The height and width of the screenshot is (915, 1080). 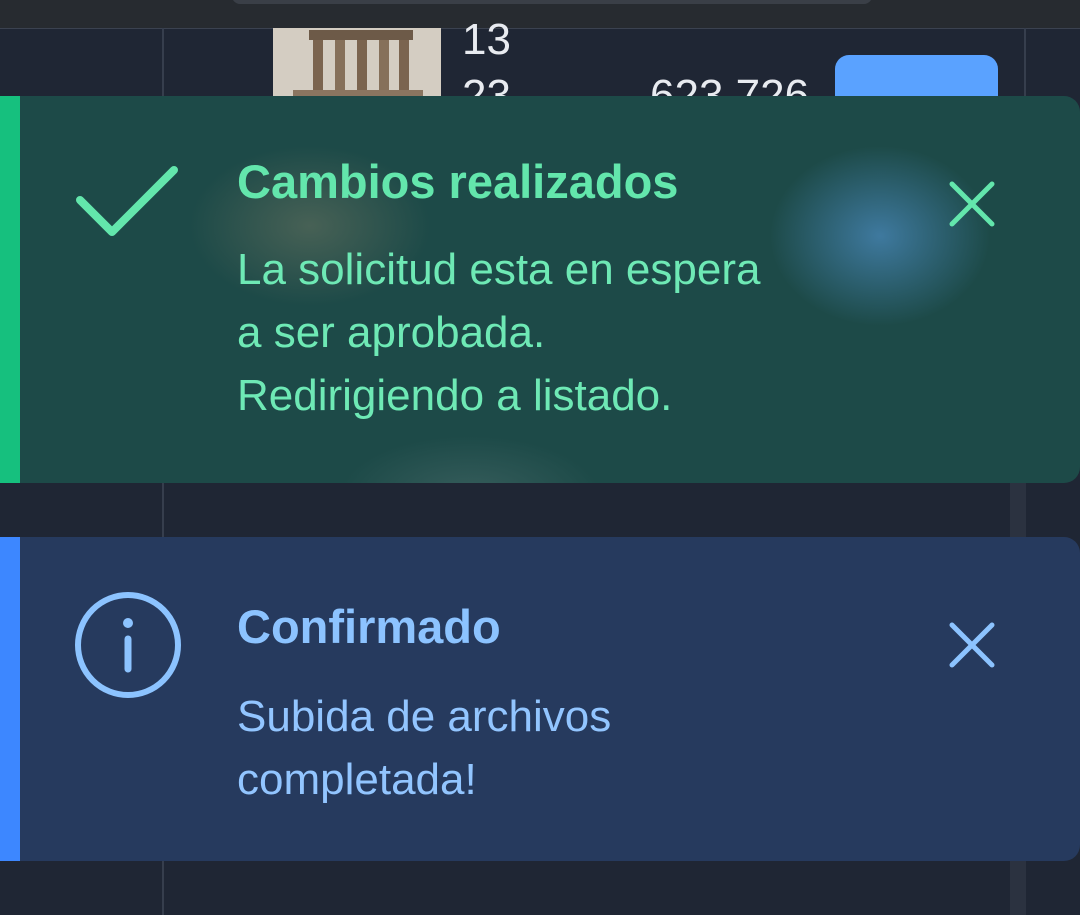 I want to click on row-thumbnail-image, so click(x=357, y=64).